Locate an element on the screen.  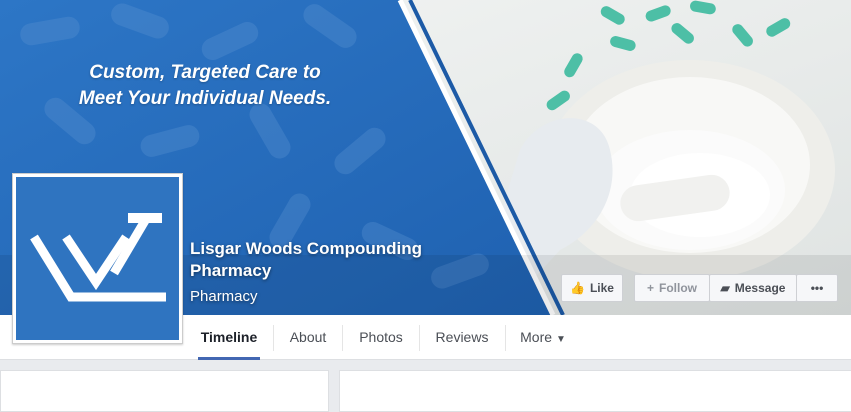
follow-button: + Follow is located at coordinates (672, 288).